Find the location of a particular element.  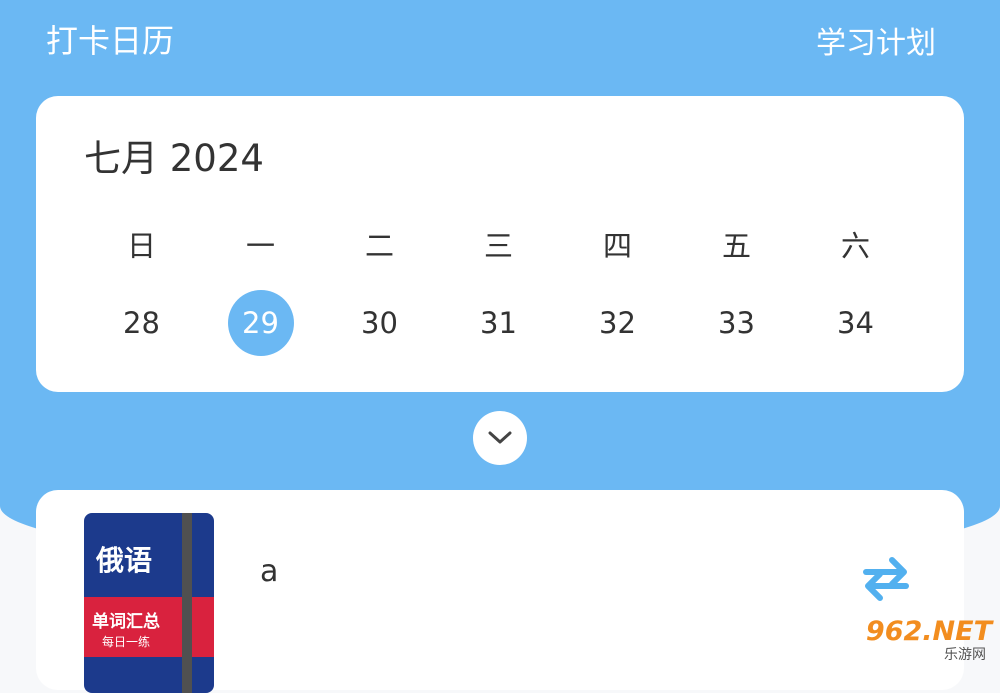

date-cell-selected: 29 is located at coordinates (260, 323).